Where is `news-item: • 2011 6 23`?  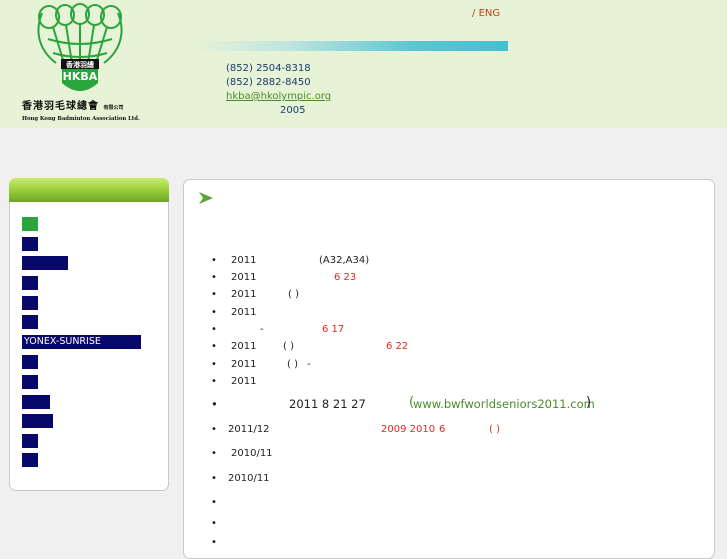 news-item: • 2011 6 23 is located at coordinates (446, 279).